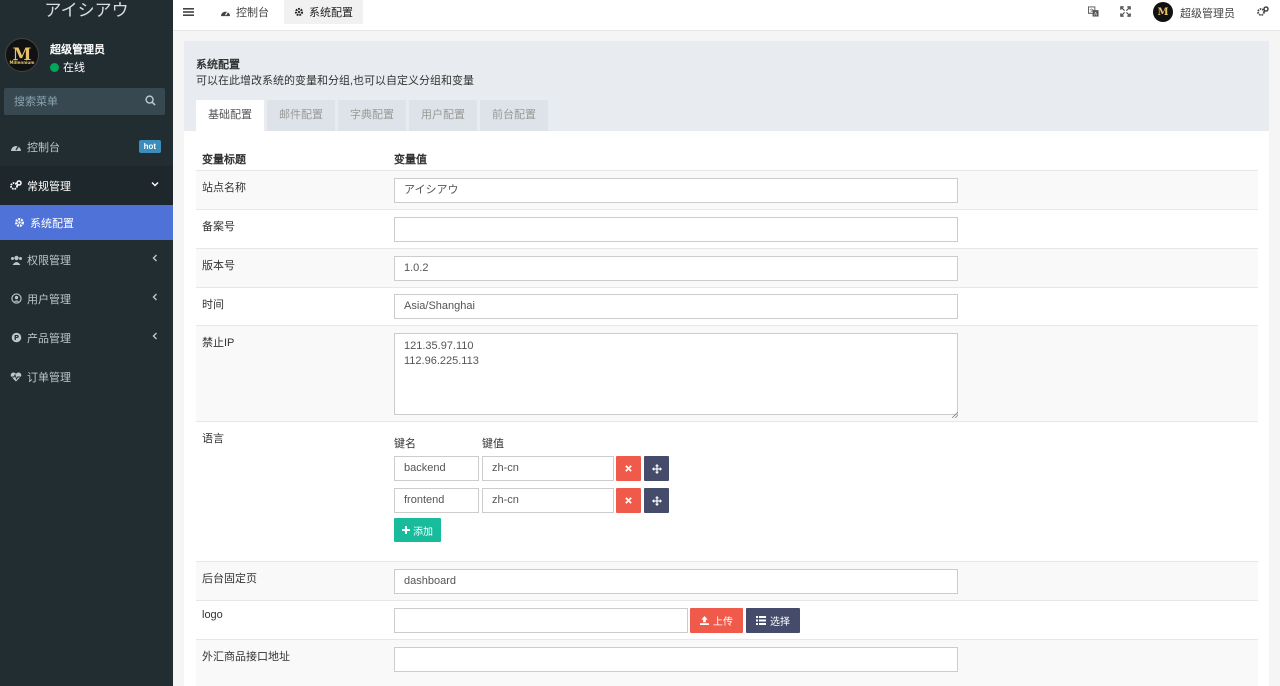  I want to click on timezone-input: Asia/Shanghai, so click(676, 306).